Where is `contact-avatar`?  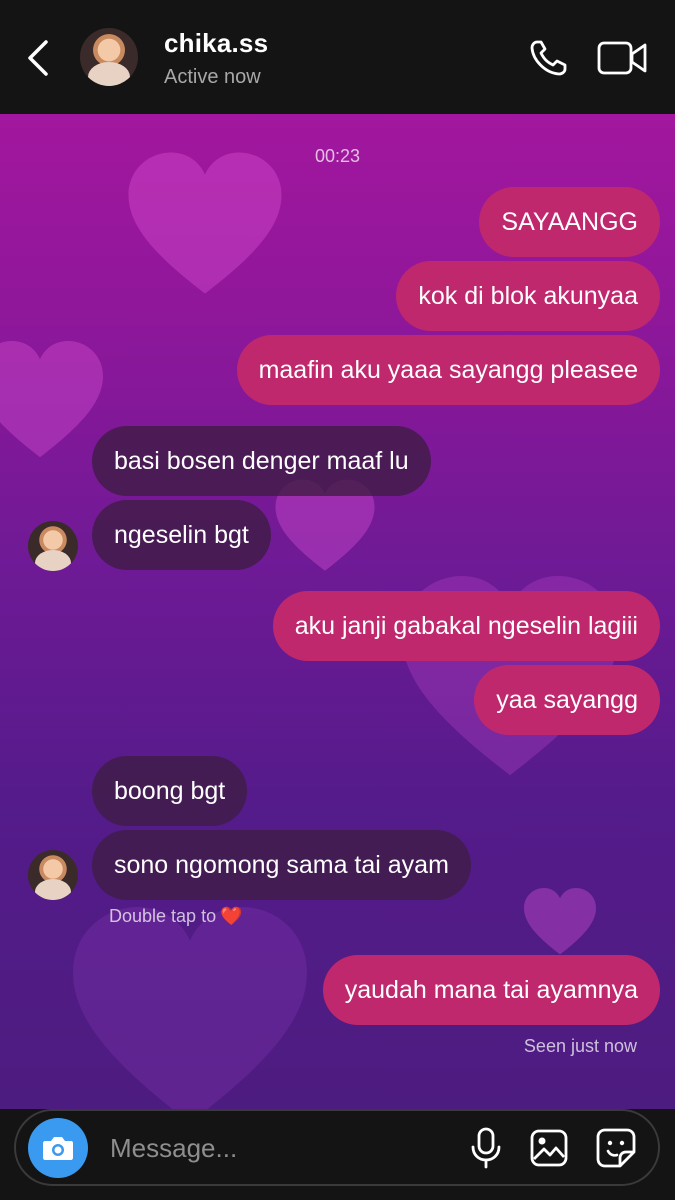
contact-avatar is located at coordinates (109, 57).